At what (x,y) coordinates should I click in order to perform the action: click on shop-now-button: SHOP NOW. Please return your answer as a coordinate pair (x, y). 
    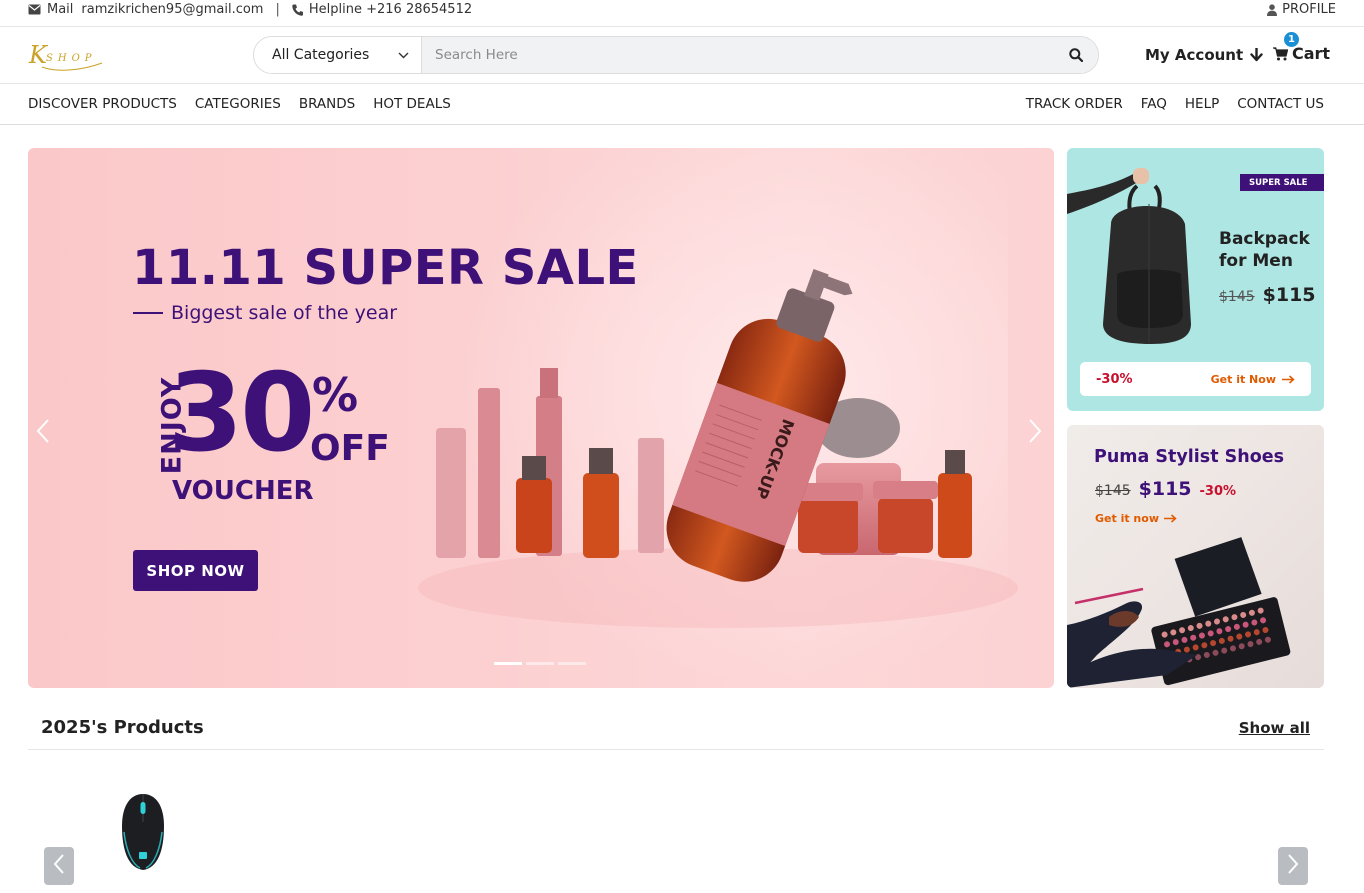
    Looking at the image, I should click on (195, 570).